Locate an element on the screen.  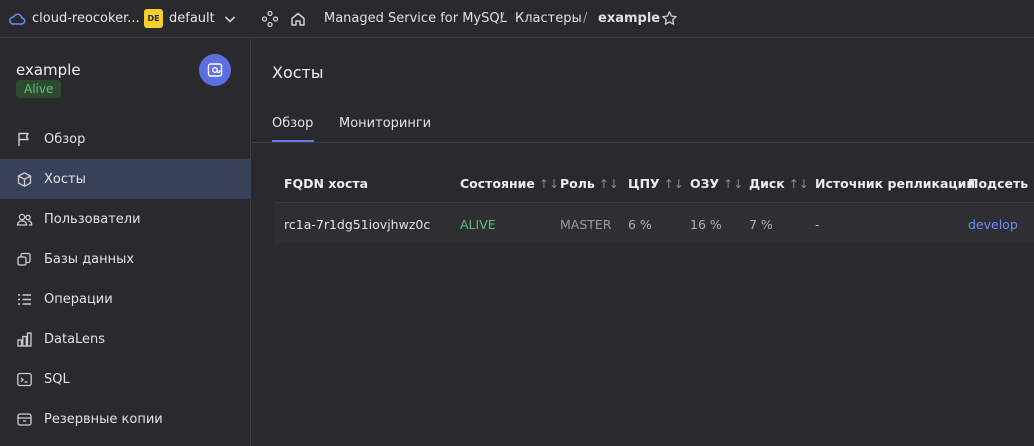
page-title: Хосты is located at coordinates (298, 72).